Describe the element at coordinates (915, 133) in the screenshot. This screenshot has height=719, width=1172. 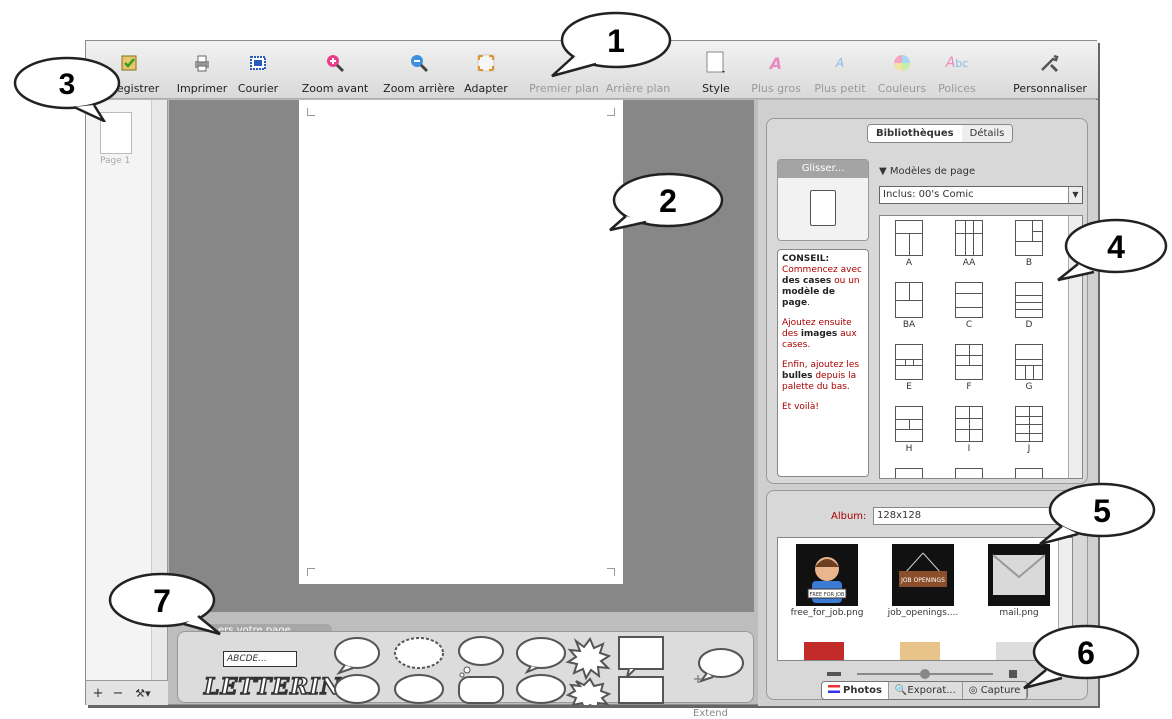
I see `tab-libraries: Bibliothèques` at that location.